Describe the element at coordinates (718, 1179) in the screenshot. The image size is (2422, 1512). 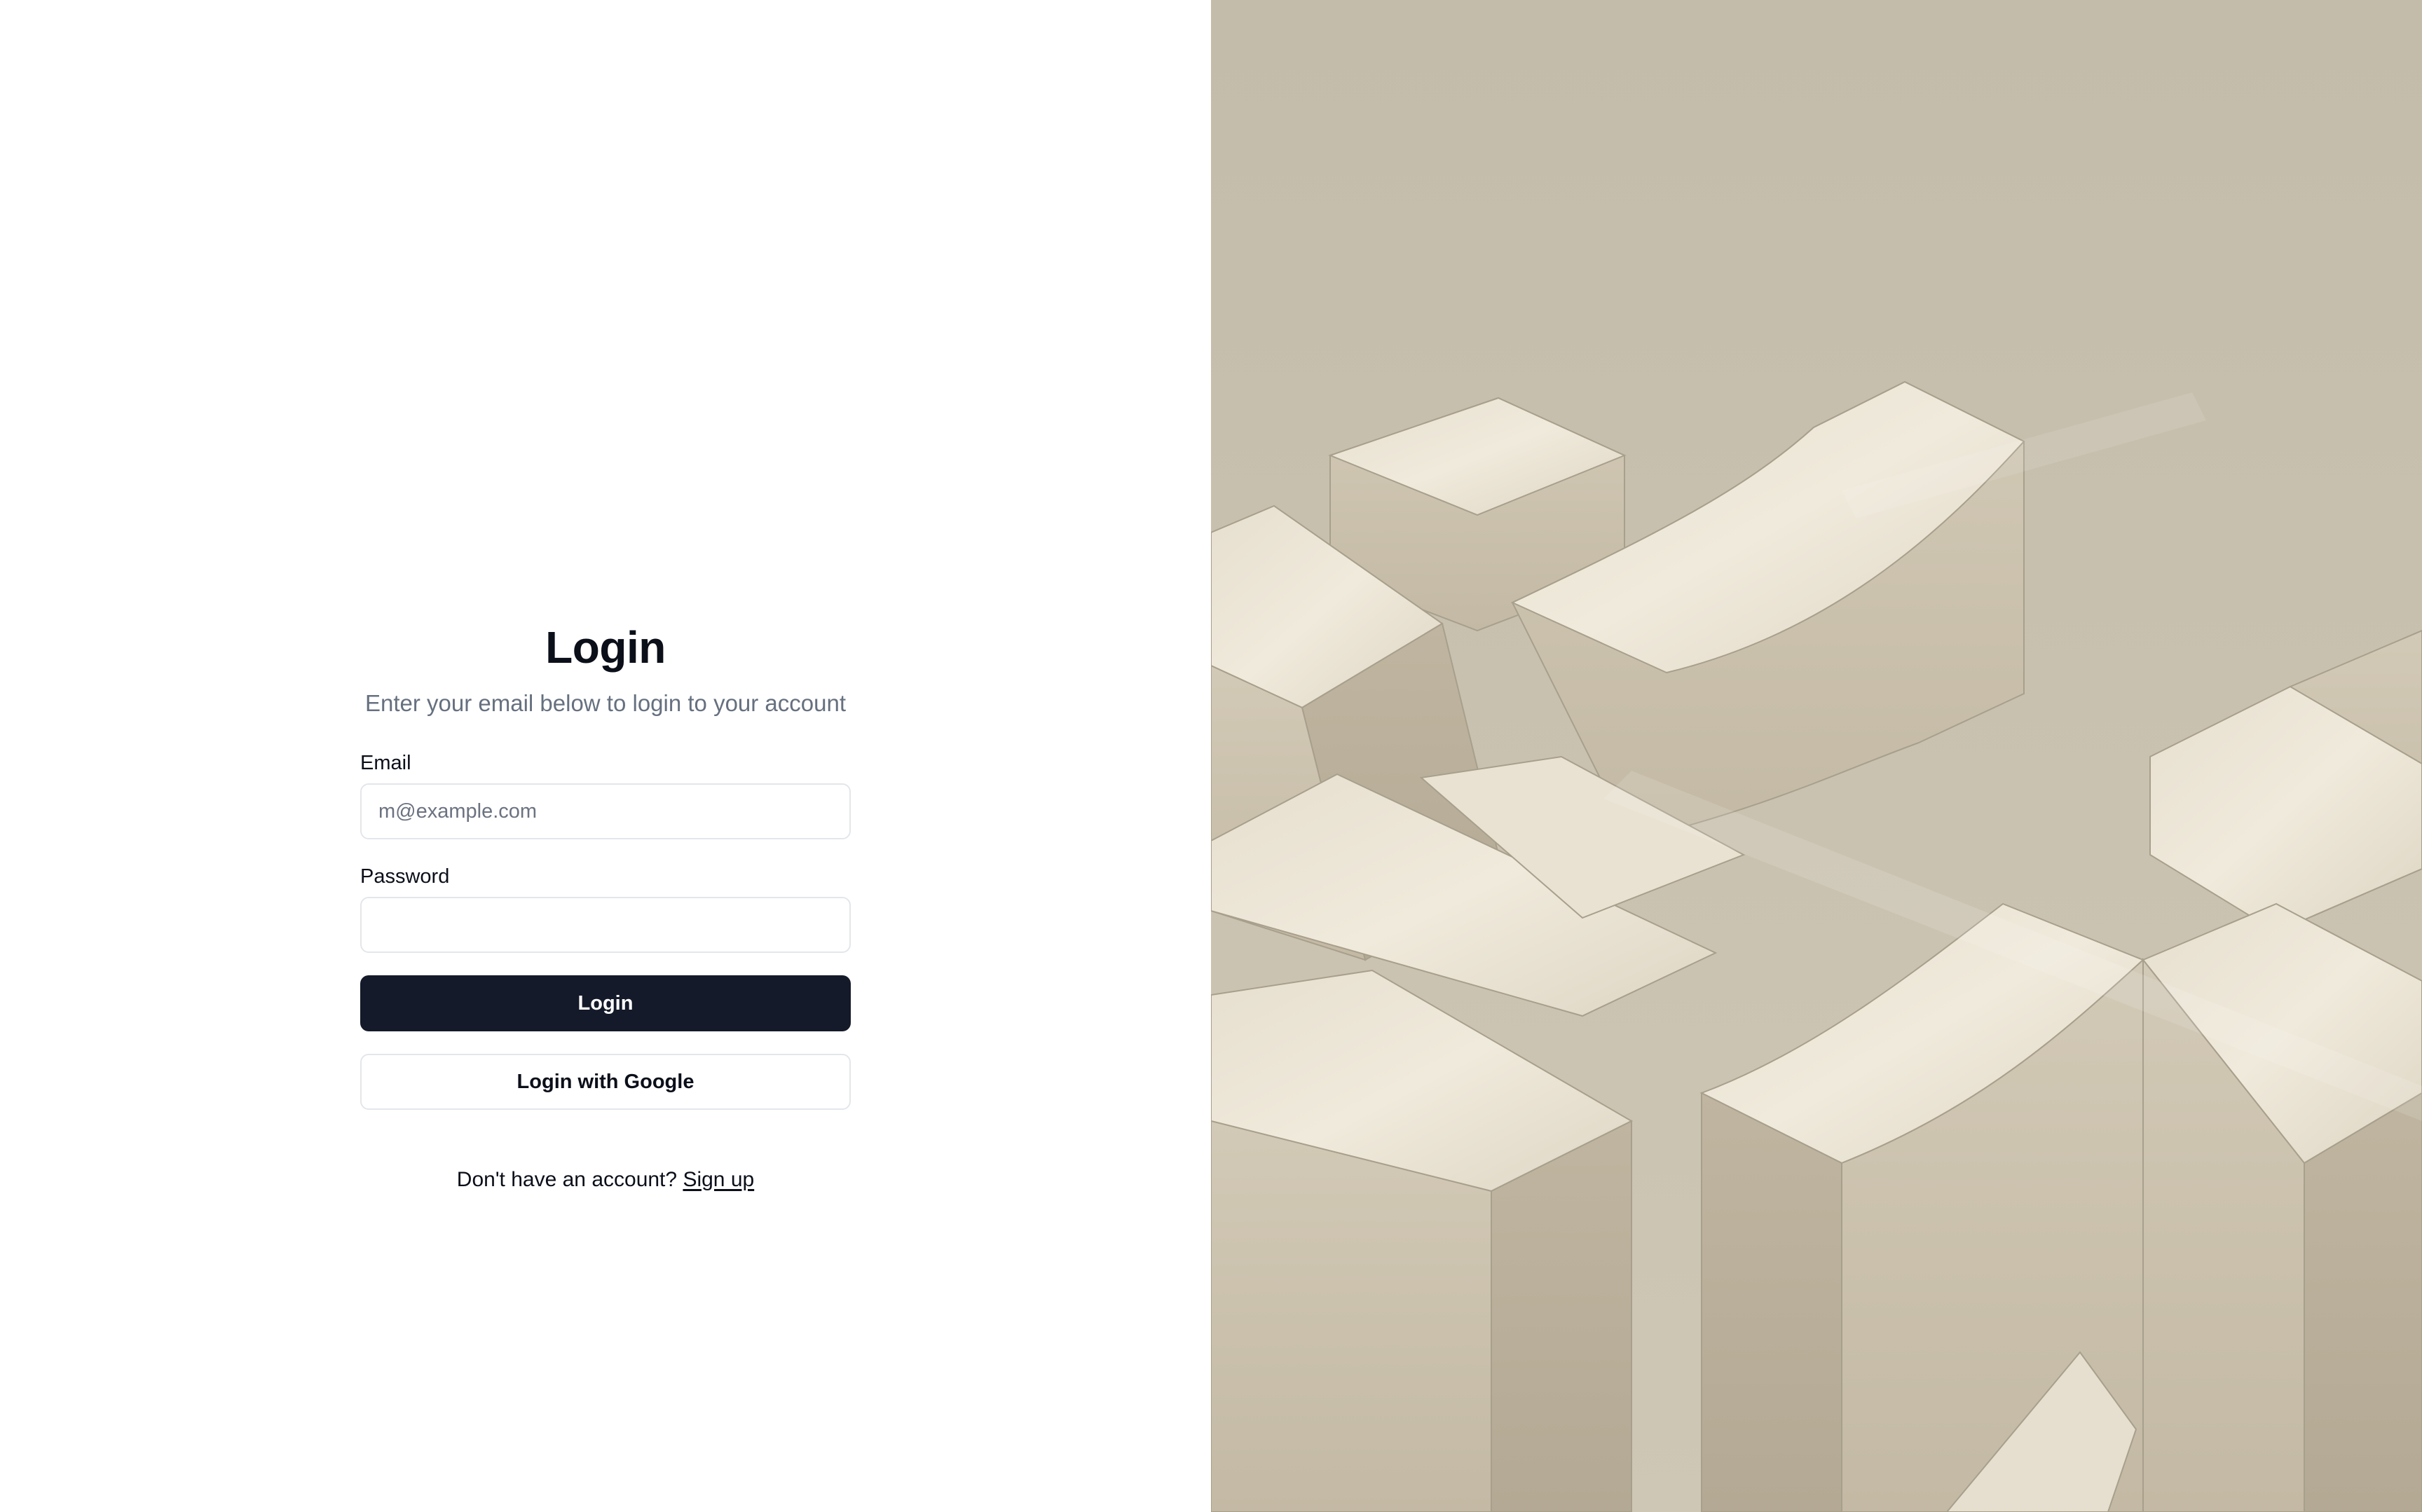
I see `signup-link: Sign up` at that location.